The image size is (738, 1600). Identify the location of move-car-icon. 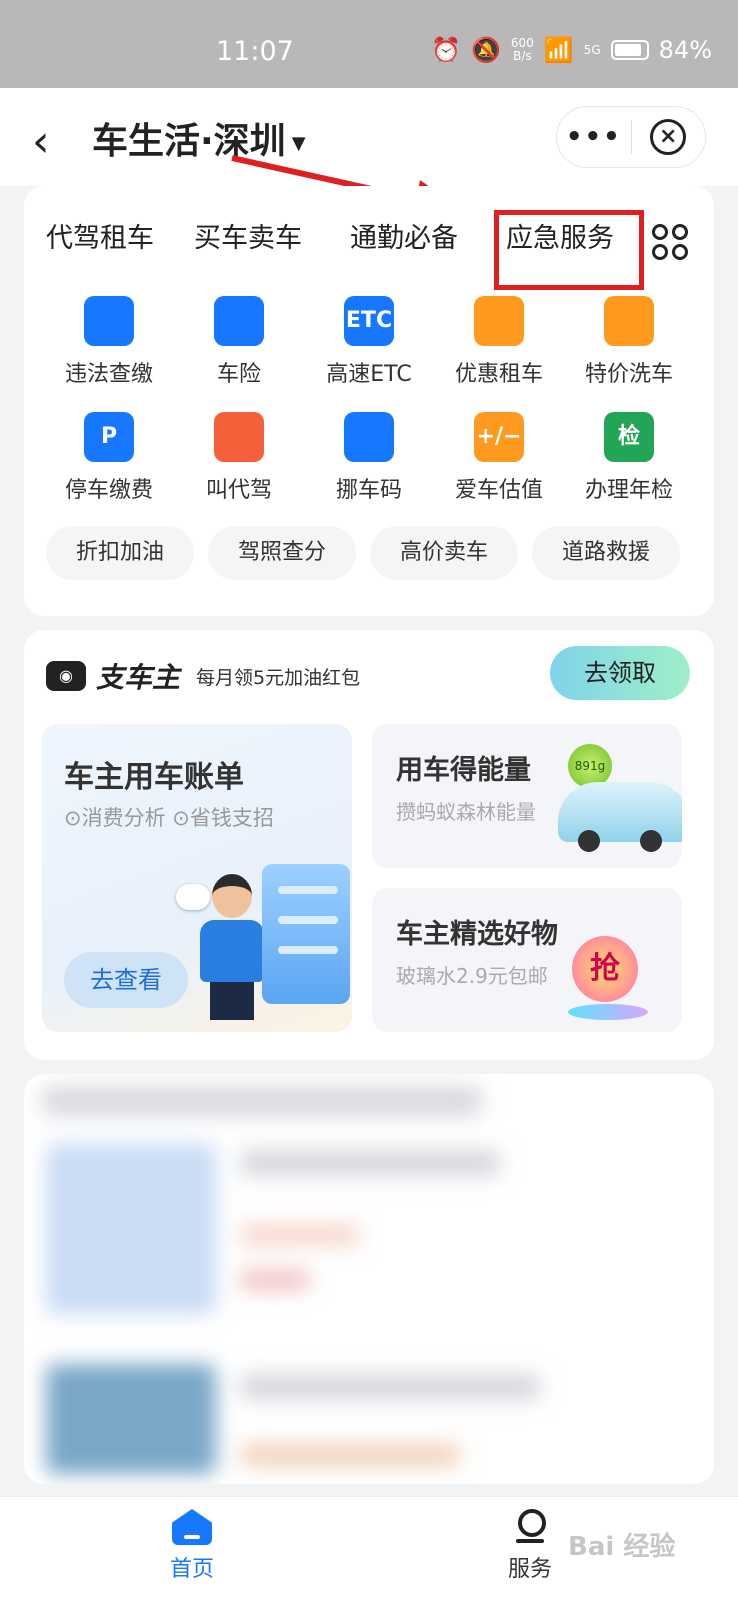
(369, 437).